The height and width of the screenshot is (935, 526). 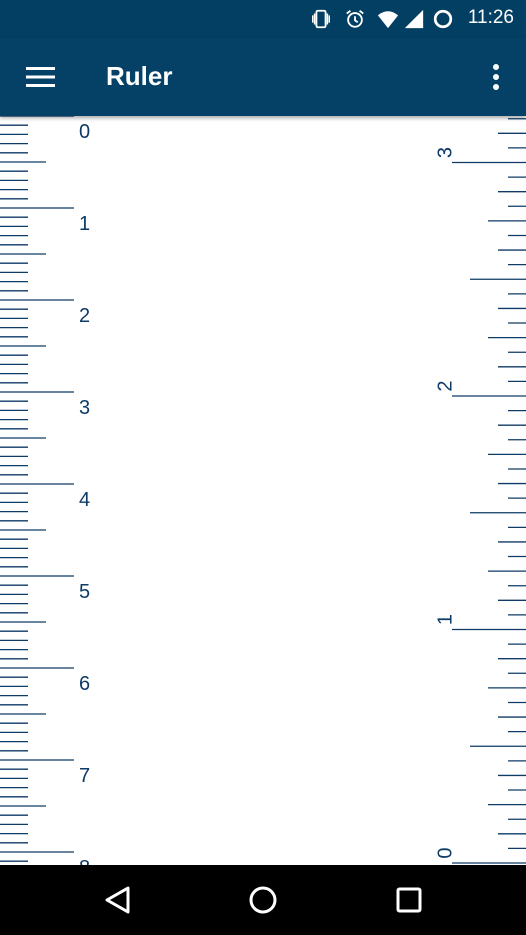 I want to click on cm-label: 7, so click(x=84, y=776).